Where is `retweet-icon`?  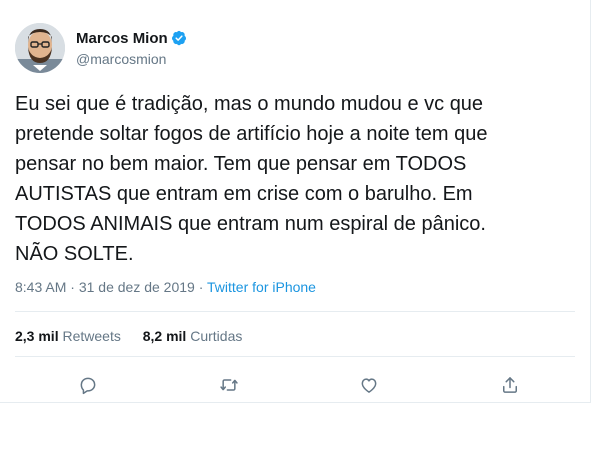
retweet-icon is located at coordinates (229, 385).